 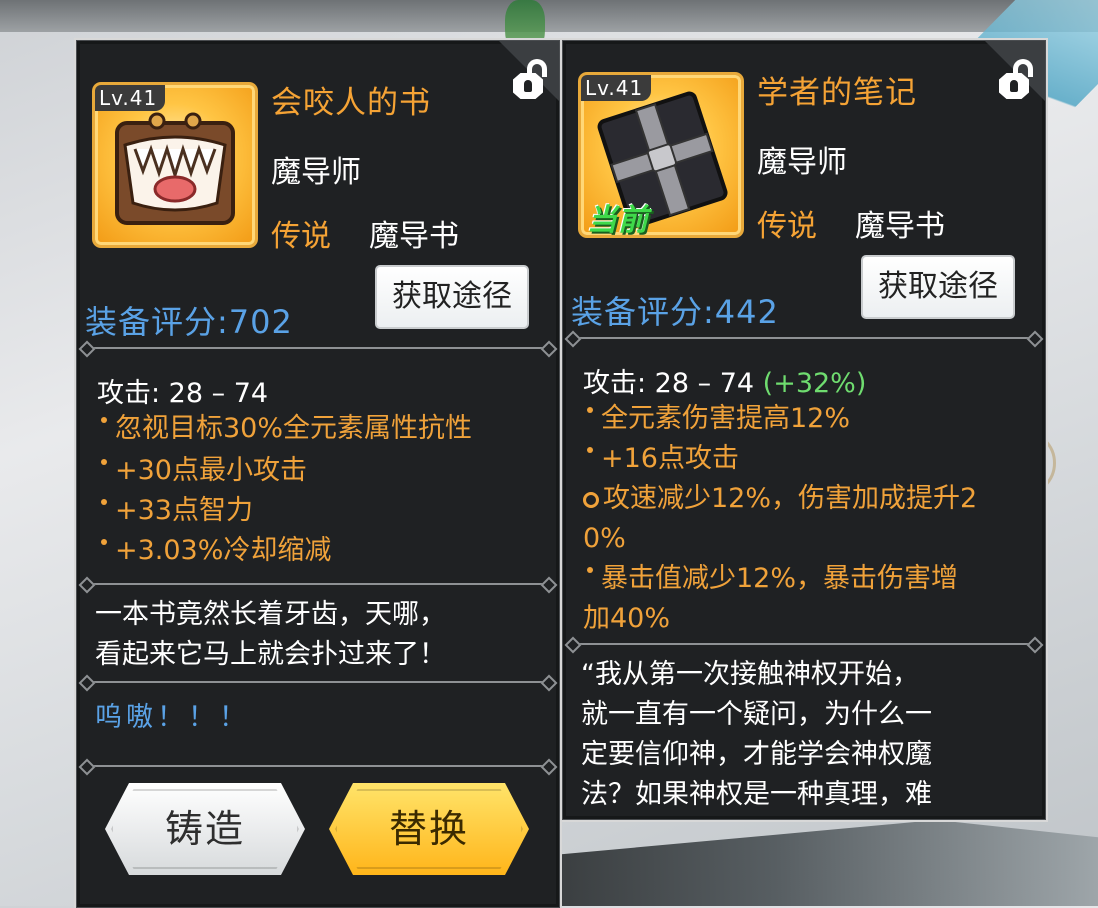 I want to click on replace-button: 替换, so click(x=429, y=829).